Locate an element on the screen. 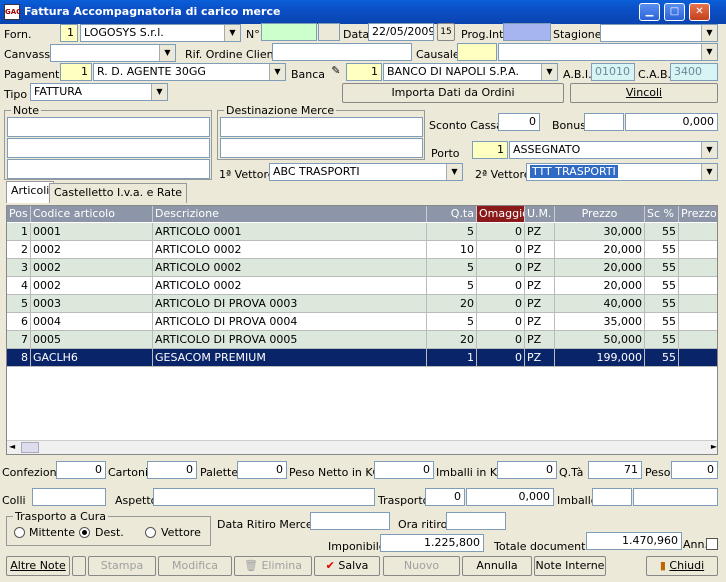 This screenshot has height=582, width=726. table-cell: 0002 is located at coordinates (92, 268).